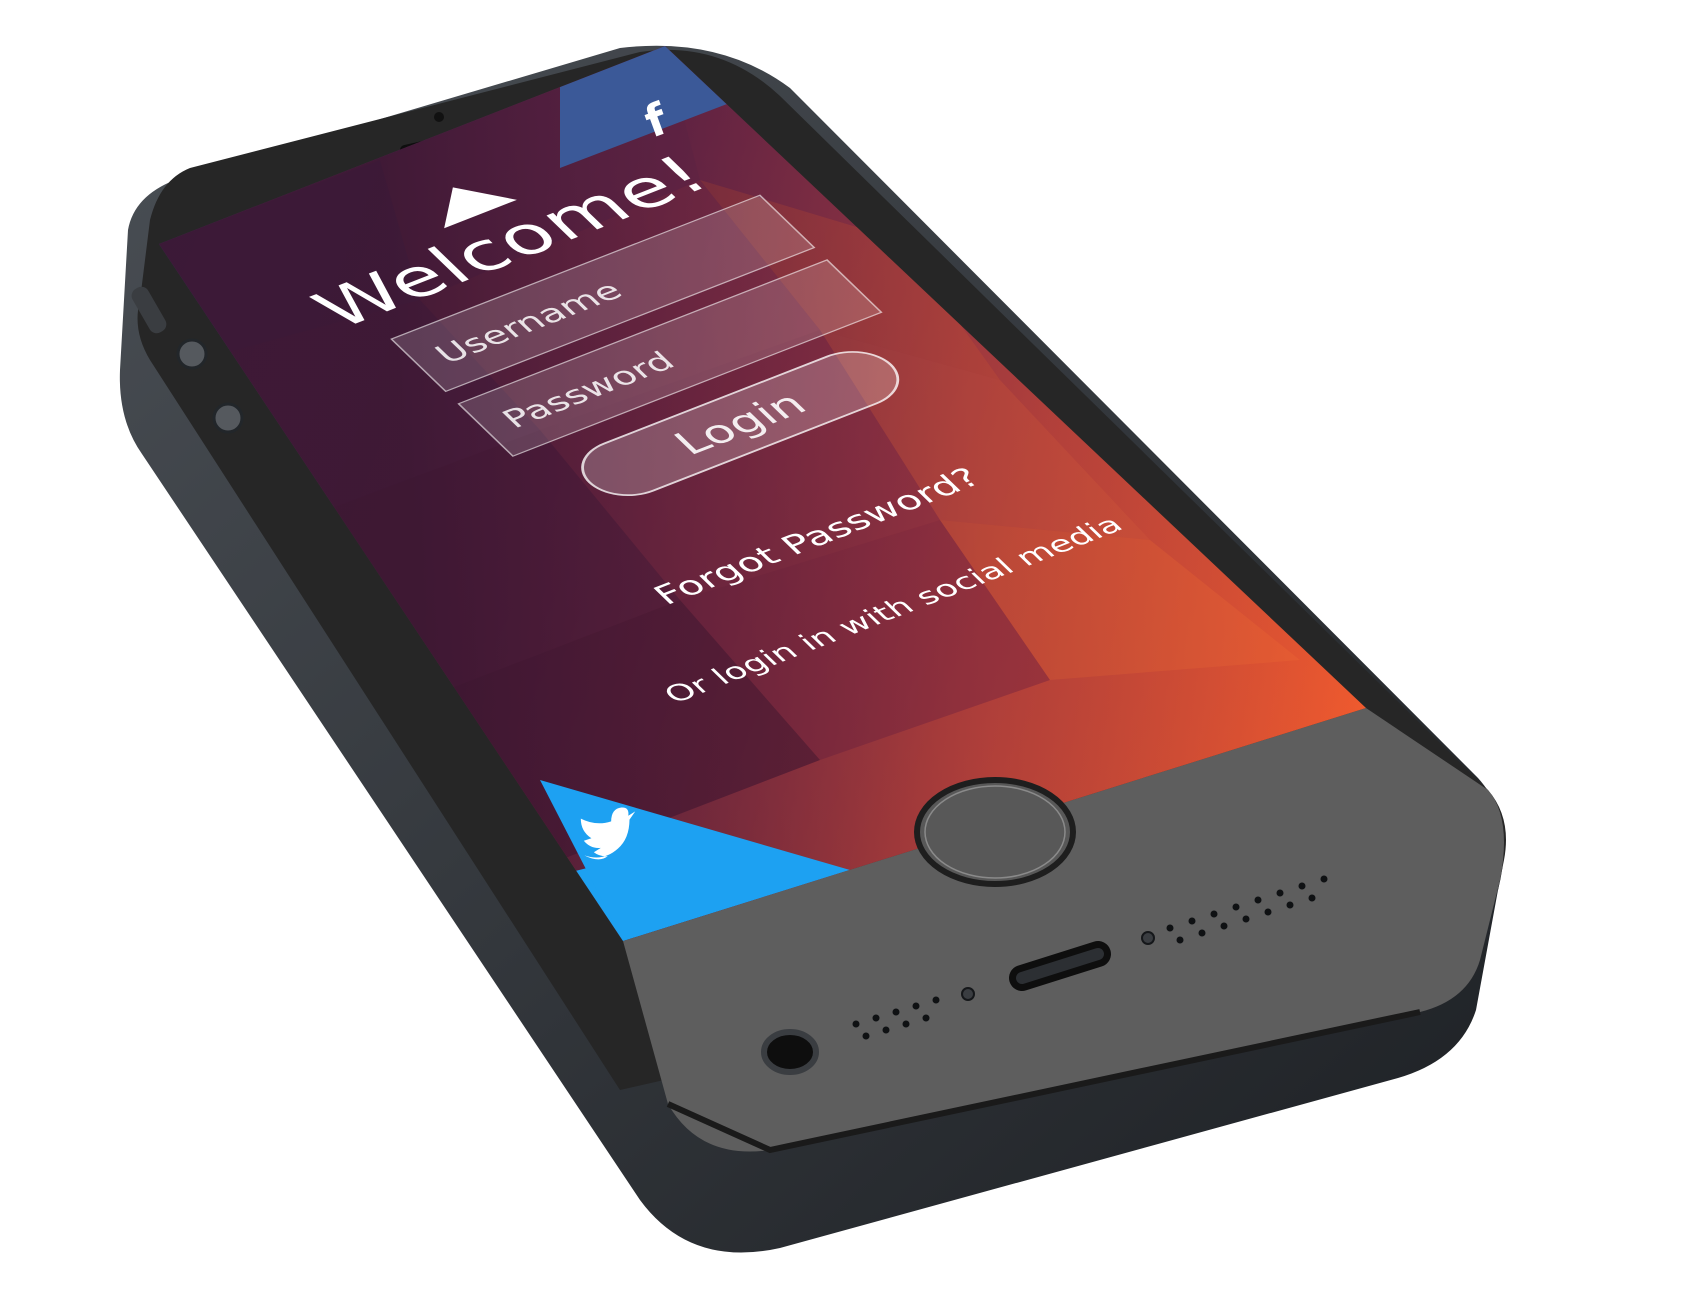 The image size is (1686, 1306). What do you see at coordinates (192, 354) in the screenshot?
I see `volume-up-button` at bounding box center [192, 354].